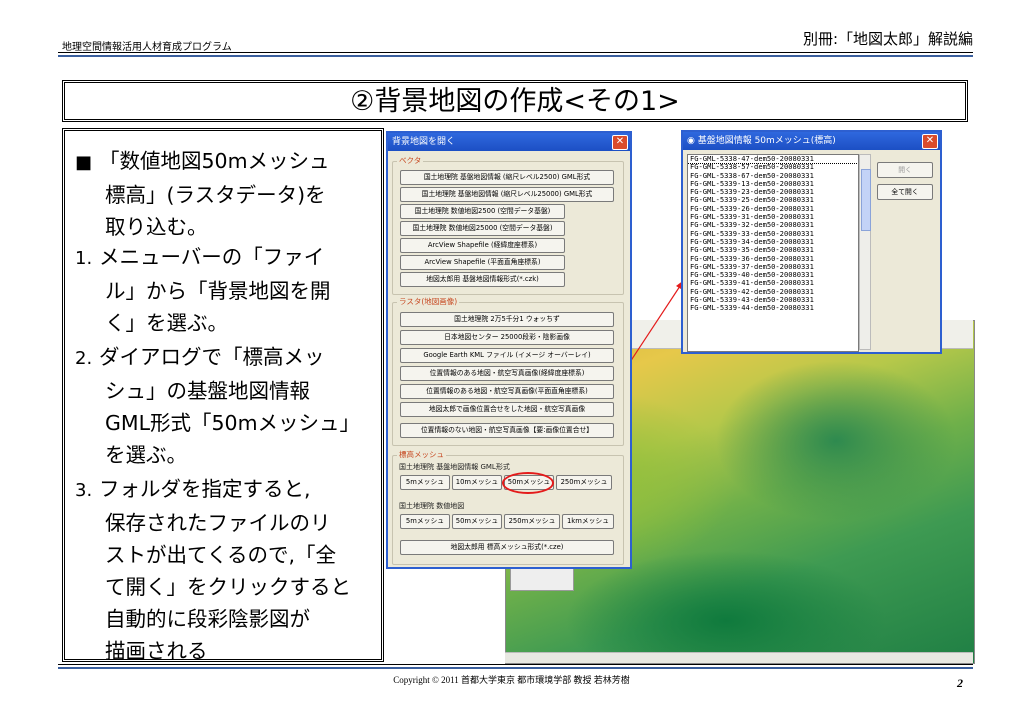  Describe the element at coordinates (515, 668) in the screenshot. I see `footer-divider-accent` at that location.